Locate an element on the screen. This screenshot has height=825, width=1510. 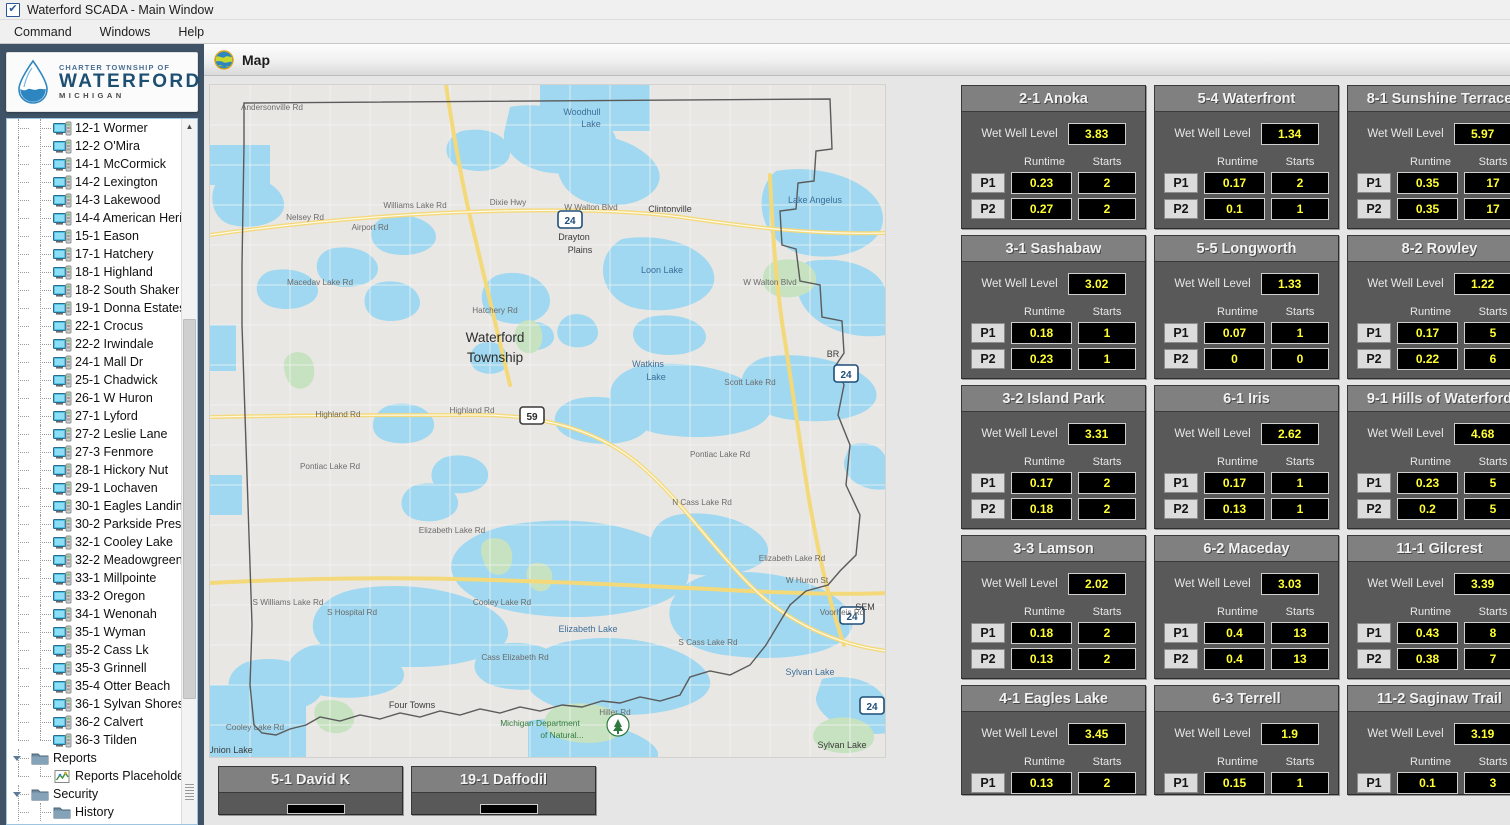
scroll-up-icon: ▲ is located at coordinates (189, 126).